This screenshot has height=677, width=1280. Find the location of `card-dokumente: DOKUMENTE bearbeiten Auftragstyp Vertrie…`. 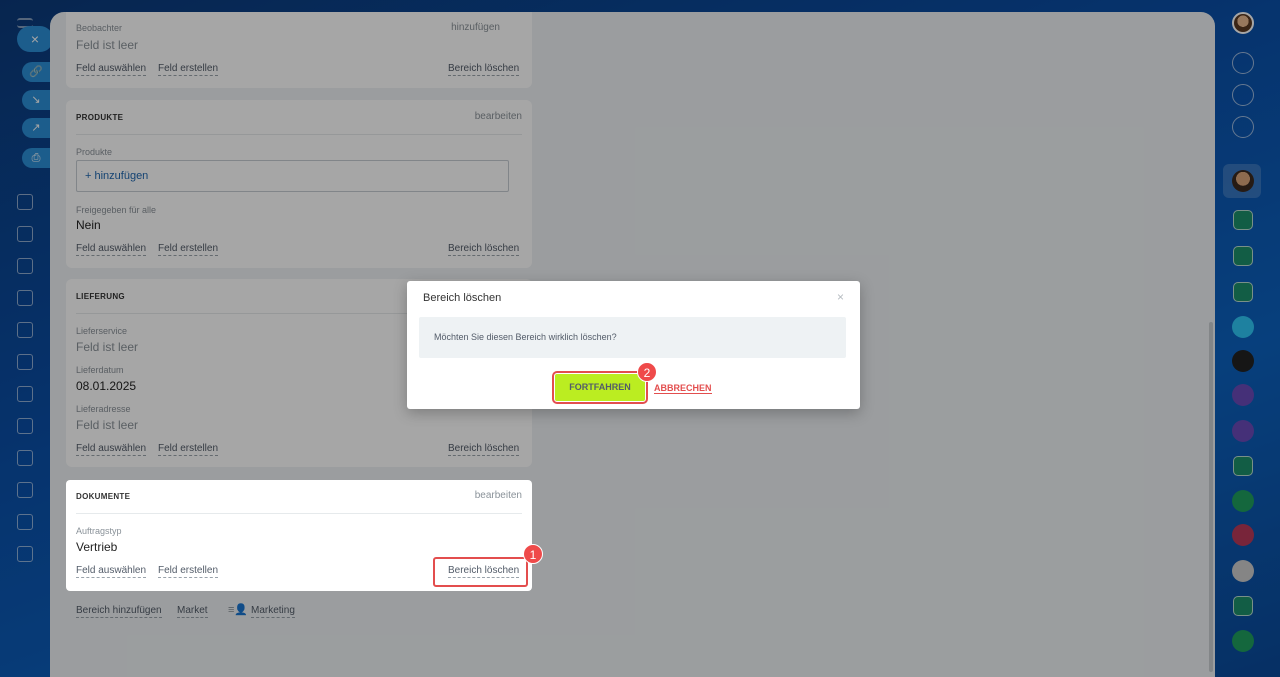

card-dokumente: DOKUMENTE bearbeiten Auftragstyp Vertrie… is located at coordinates (299, 535).